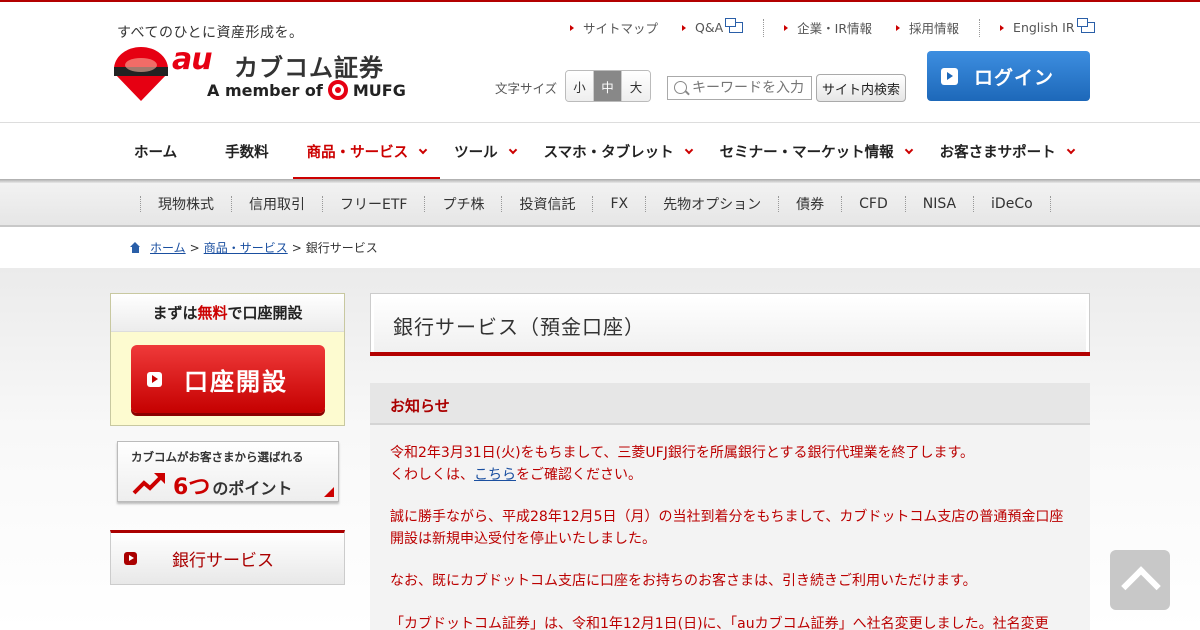  What do you see at coordinates (495, 475) in the screenshot?
I see `notice-details-link: こちら` at bounding box center [495, 475].